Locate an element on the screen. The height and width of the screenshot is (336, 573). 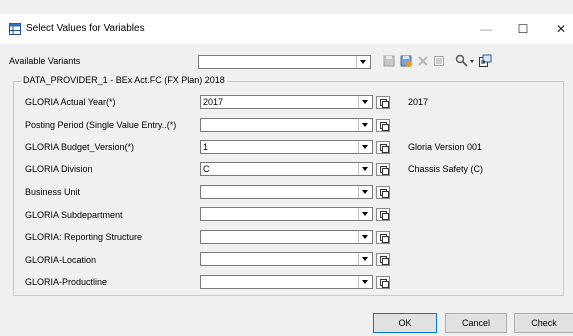
title-bar: Select Values for Variables — ☐ ✕ is located at coordinates (286, 29).